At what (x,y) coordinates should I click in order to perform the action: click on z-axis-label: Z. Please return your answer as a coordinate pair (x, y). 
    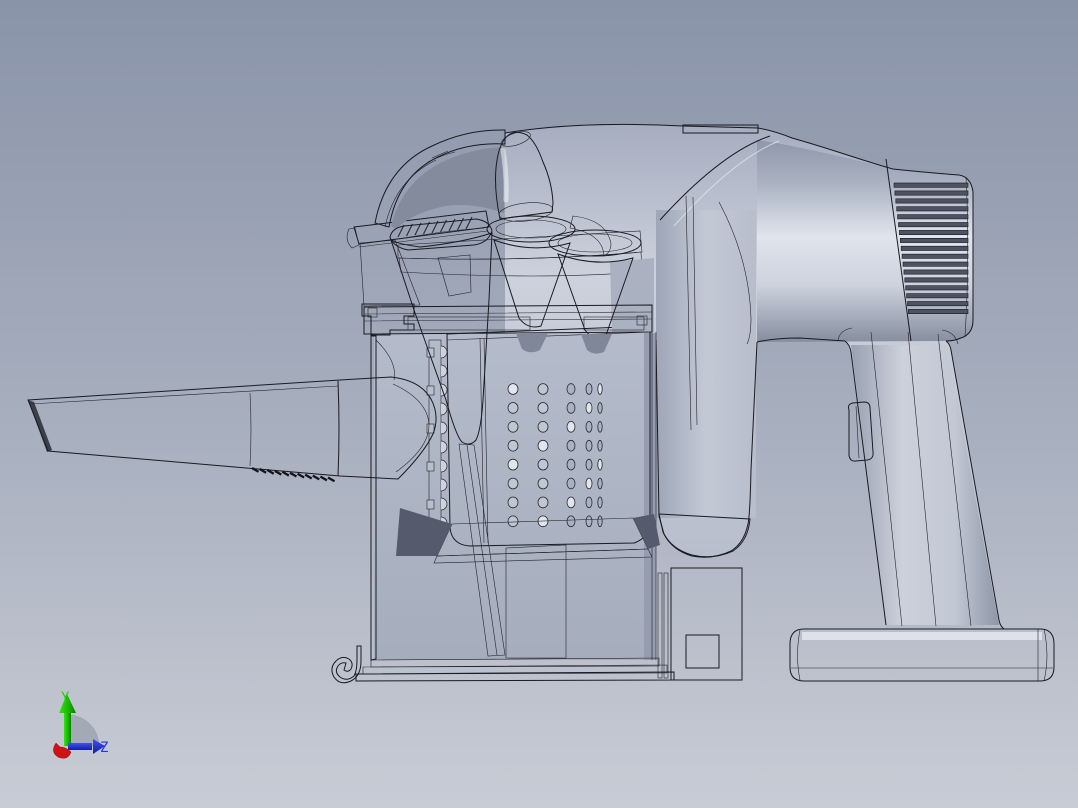
    Looking at the image, I should click on (104, 748).